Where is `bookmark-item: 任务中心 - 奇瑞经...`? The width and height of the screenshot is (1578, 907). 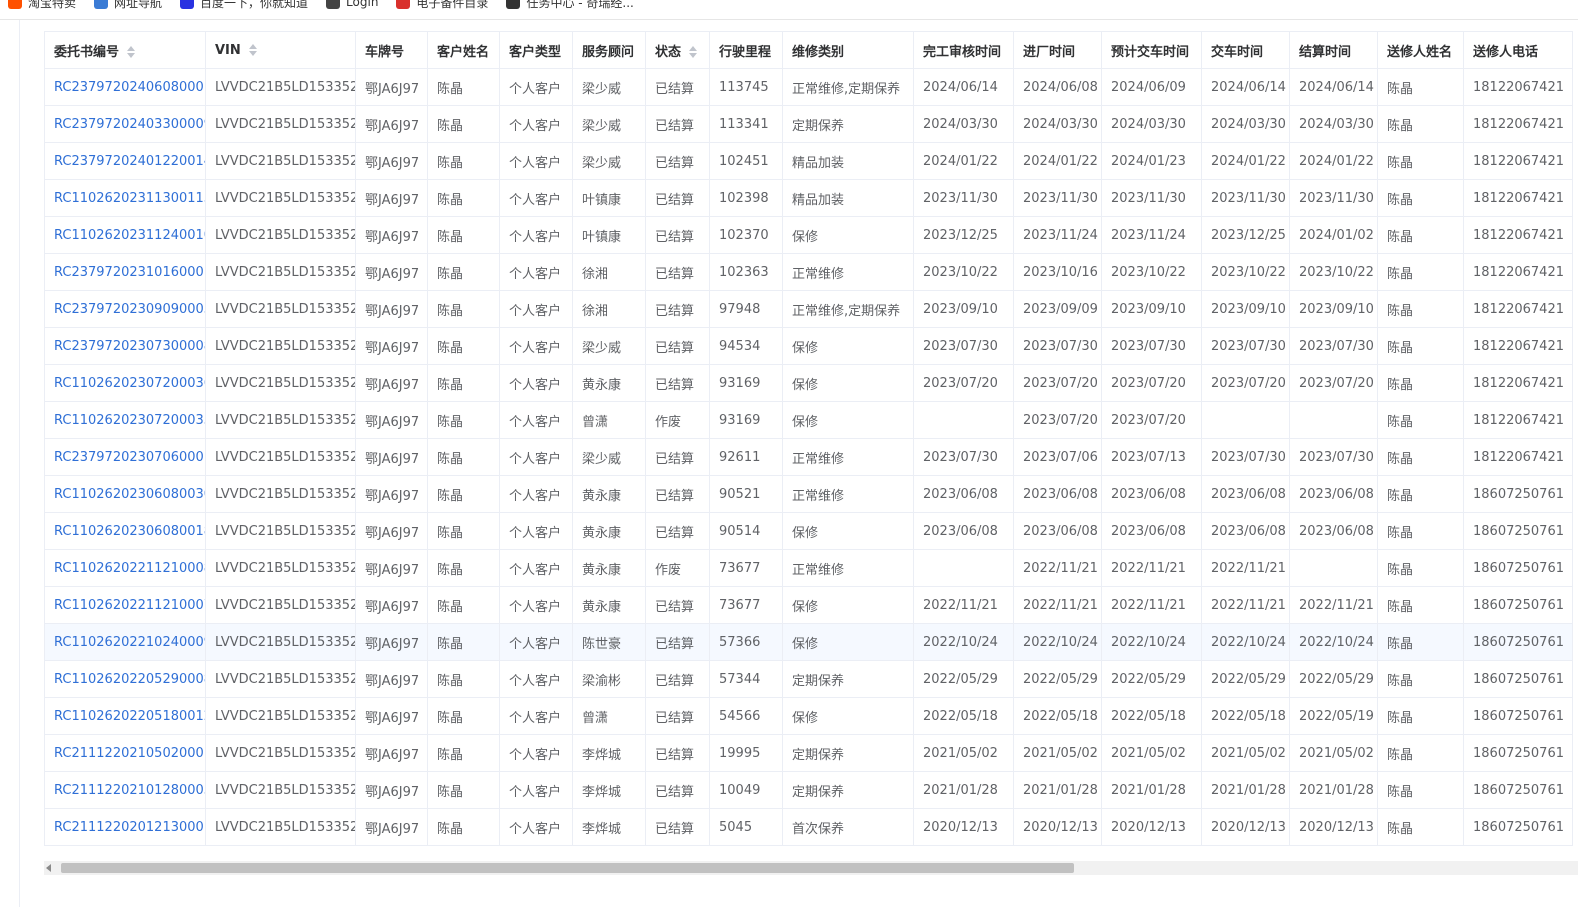
bookmark-item: 任务中心 - 奇瑞经... is located at coordinates (570, 5).